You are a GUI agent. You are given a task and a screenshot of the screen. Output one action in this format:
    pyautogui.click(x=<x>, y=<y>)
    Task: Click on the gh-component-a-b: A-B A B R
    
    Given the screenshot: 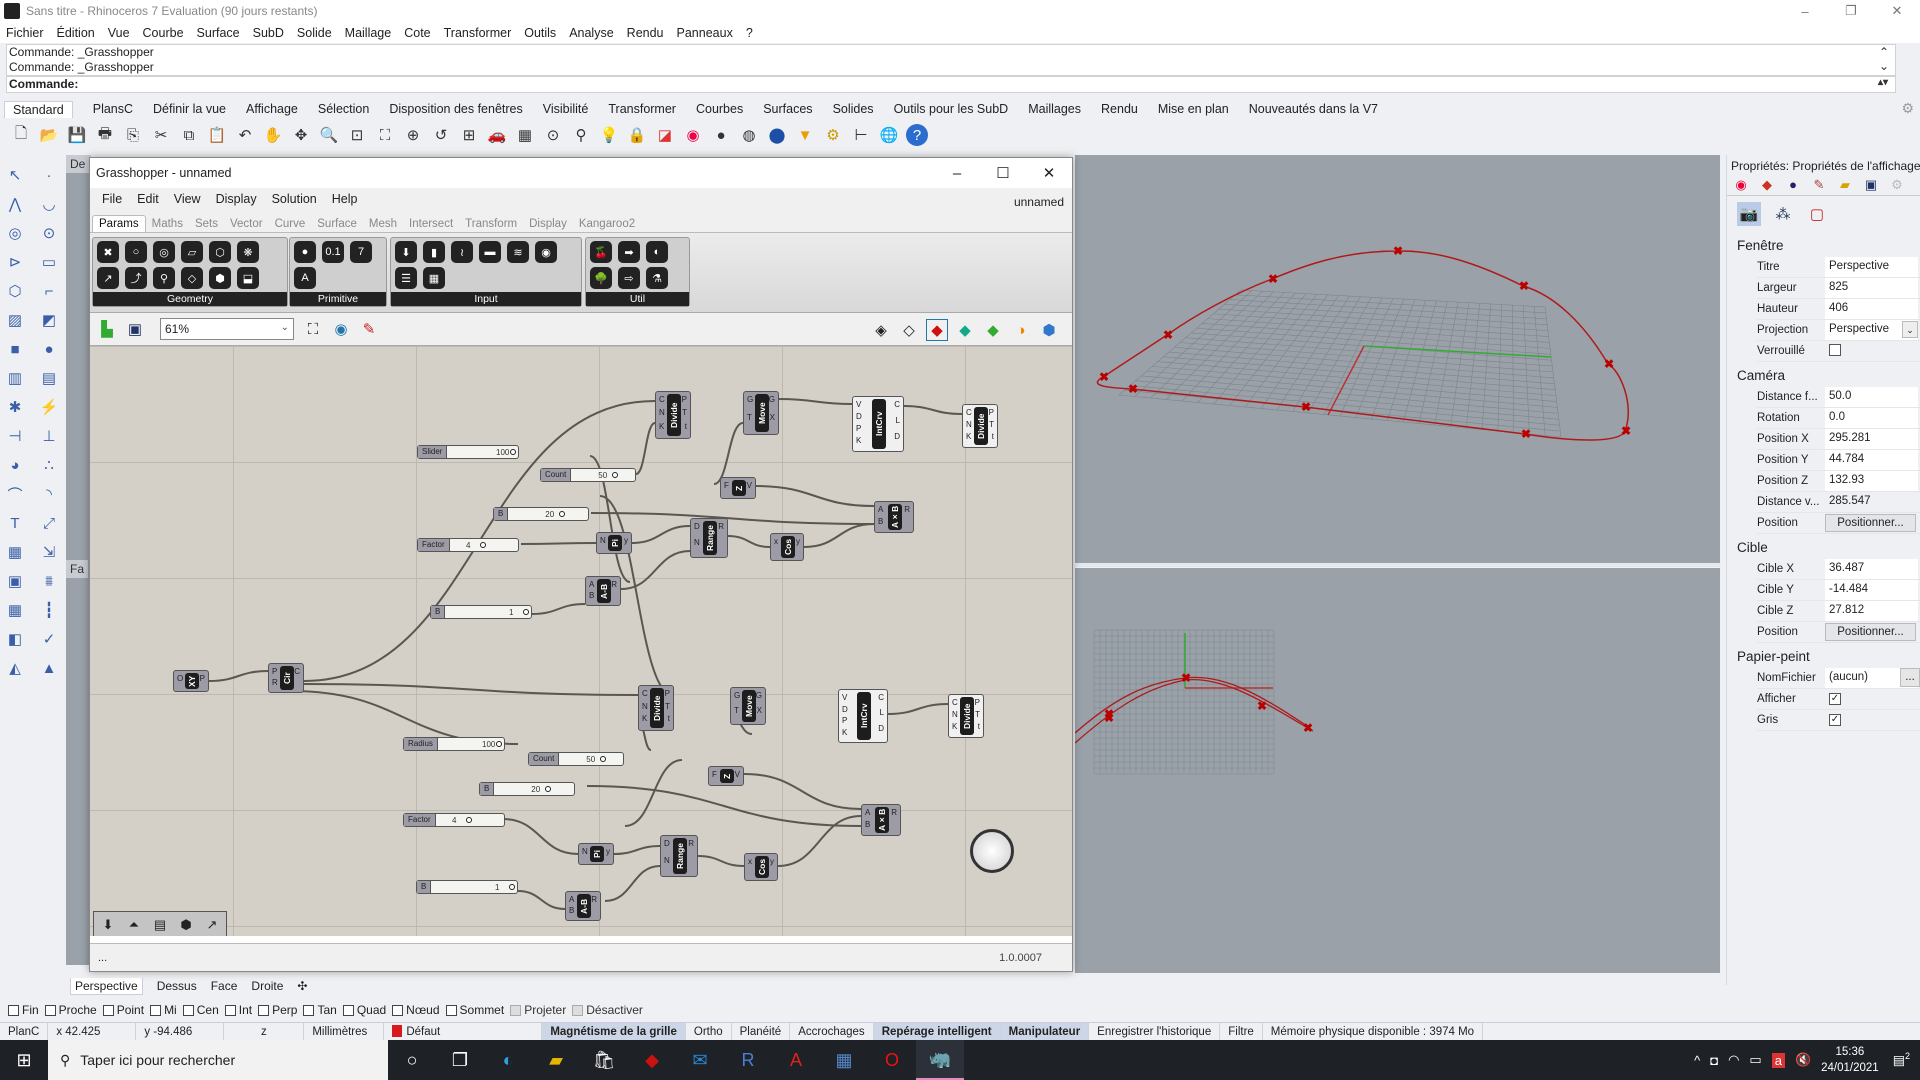 What is the action you would take?
    pyautogui.click(x=583, y=906)
    